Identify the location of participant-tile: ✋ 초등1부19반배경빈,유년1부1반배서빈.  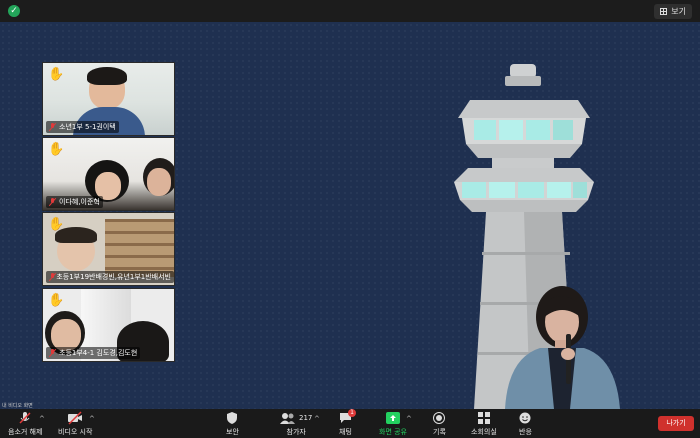
(108, 249).